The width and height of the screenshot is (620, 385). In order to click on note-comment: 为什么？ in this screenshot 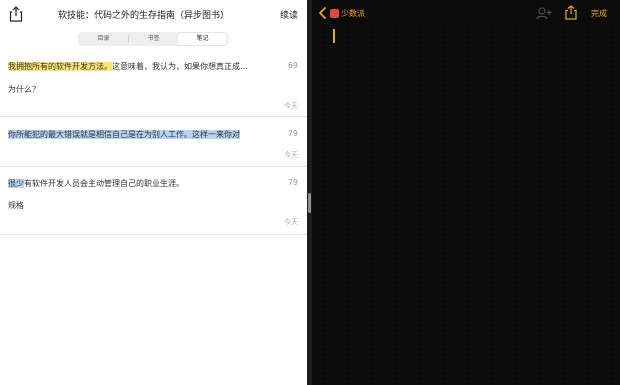, I will do `click(24, 89)`.